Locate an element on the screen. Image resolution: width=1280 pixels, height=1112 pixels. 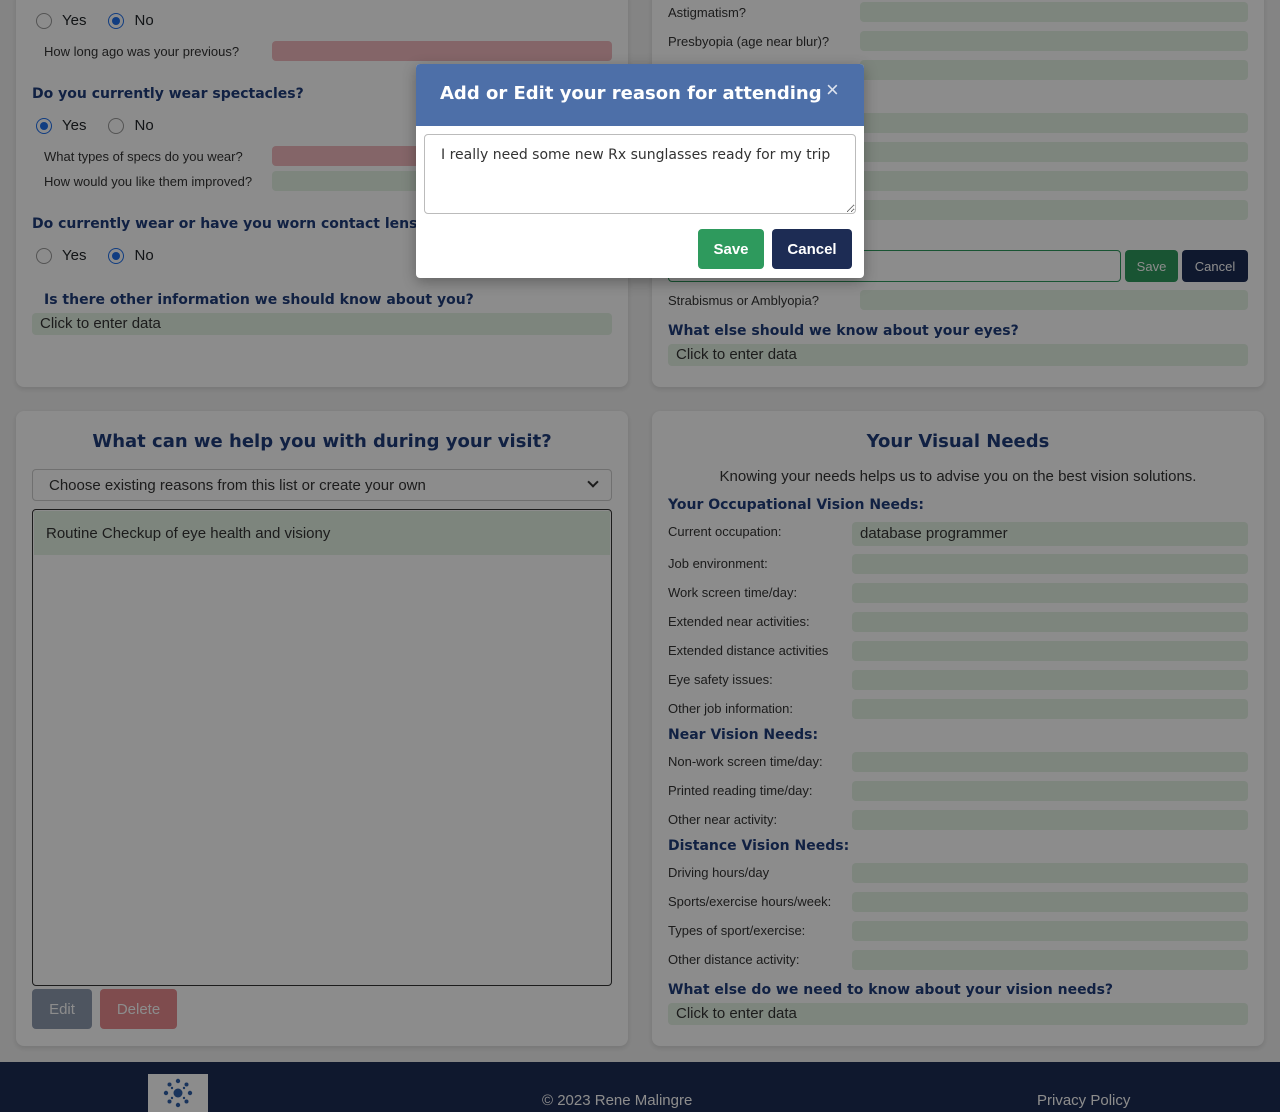
modal-title: Add or Edit your reason for attending is located at coordinates (631, 93).